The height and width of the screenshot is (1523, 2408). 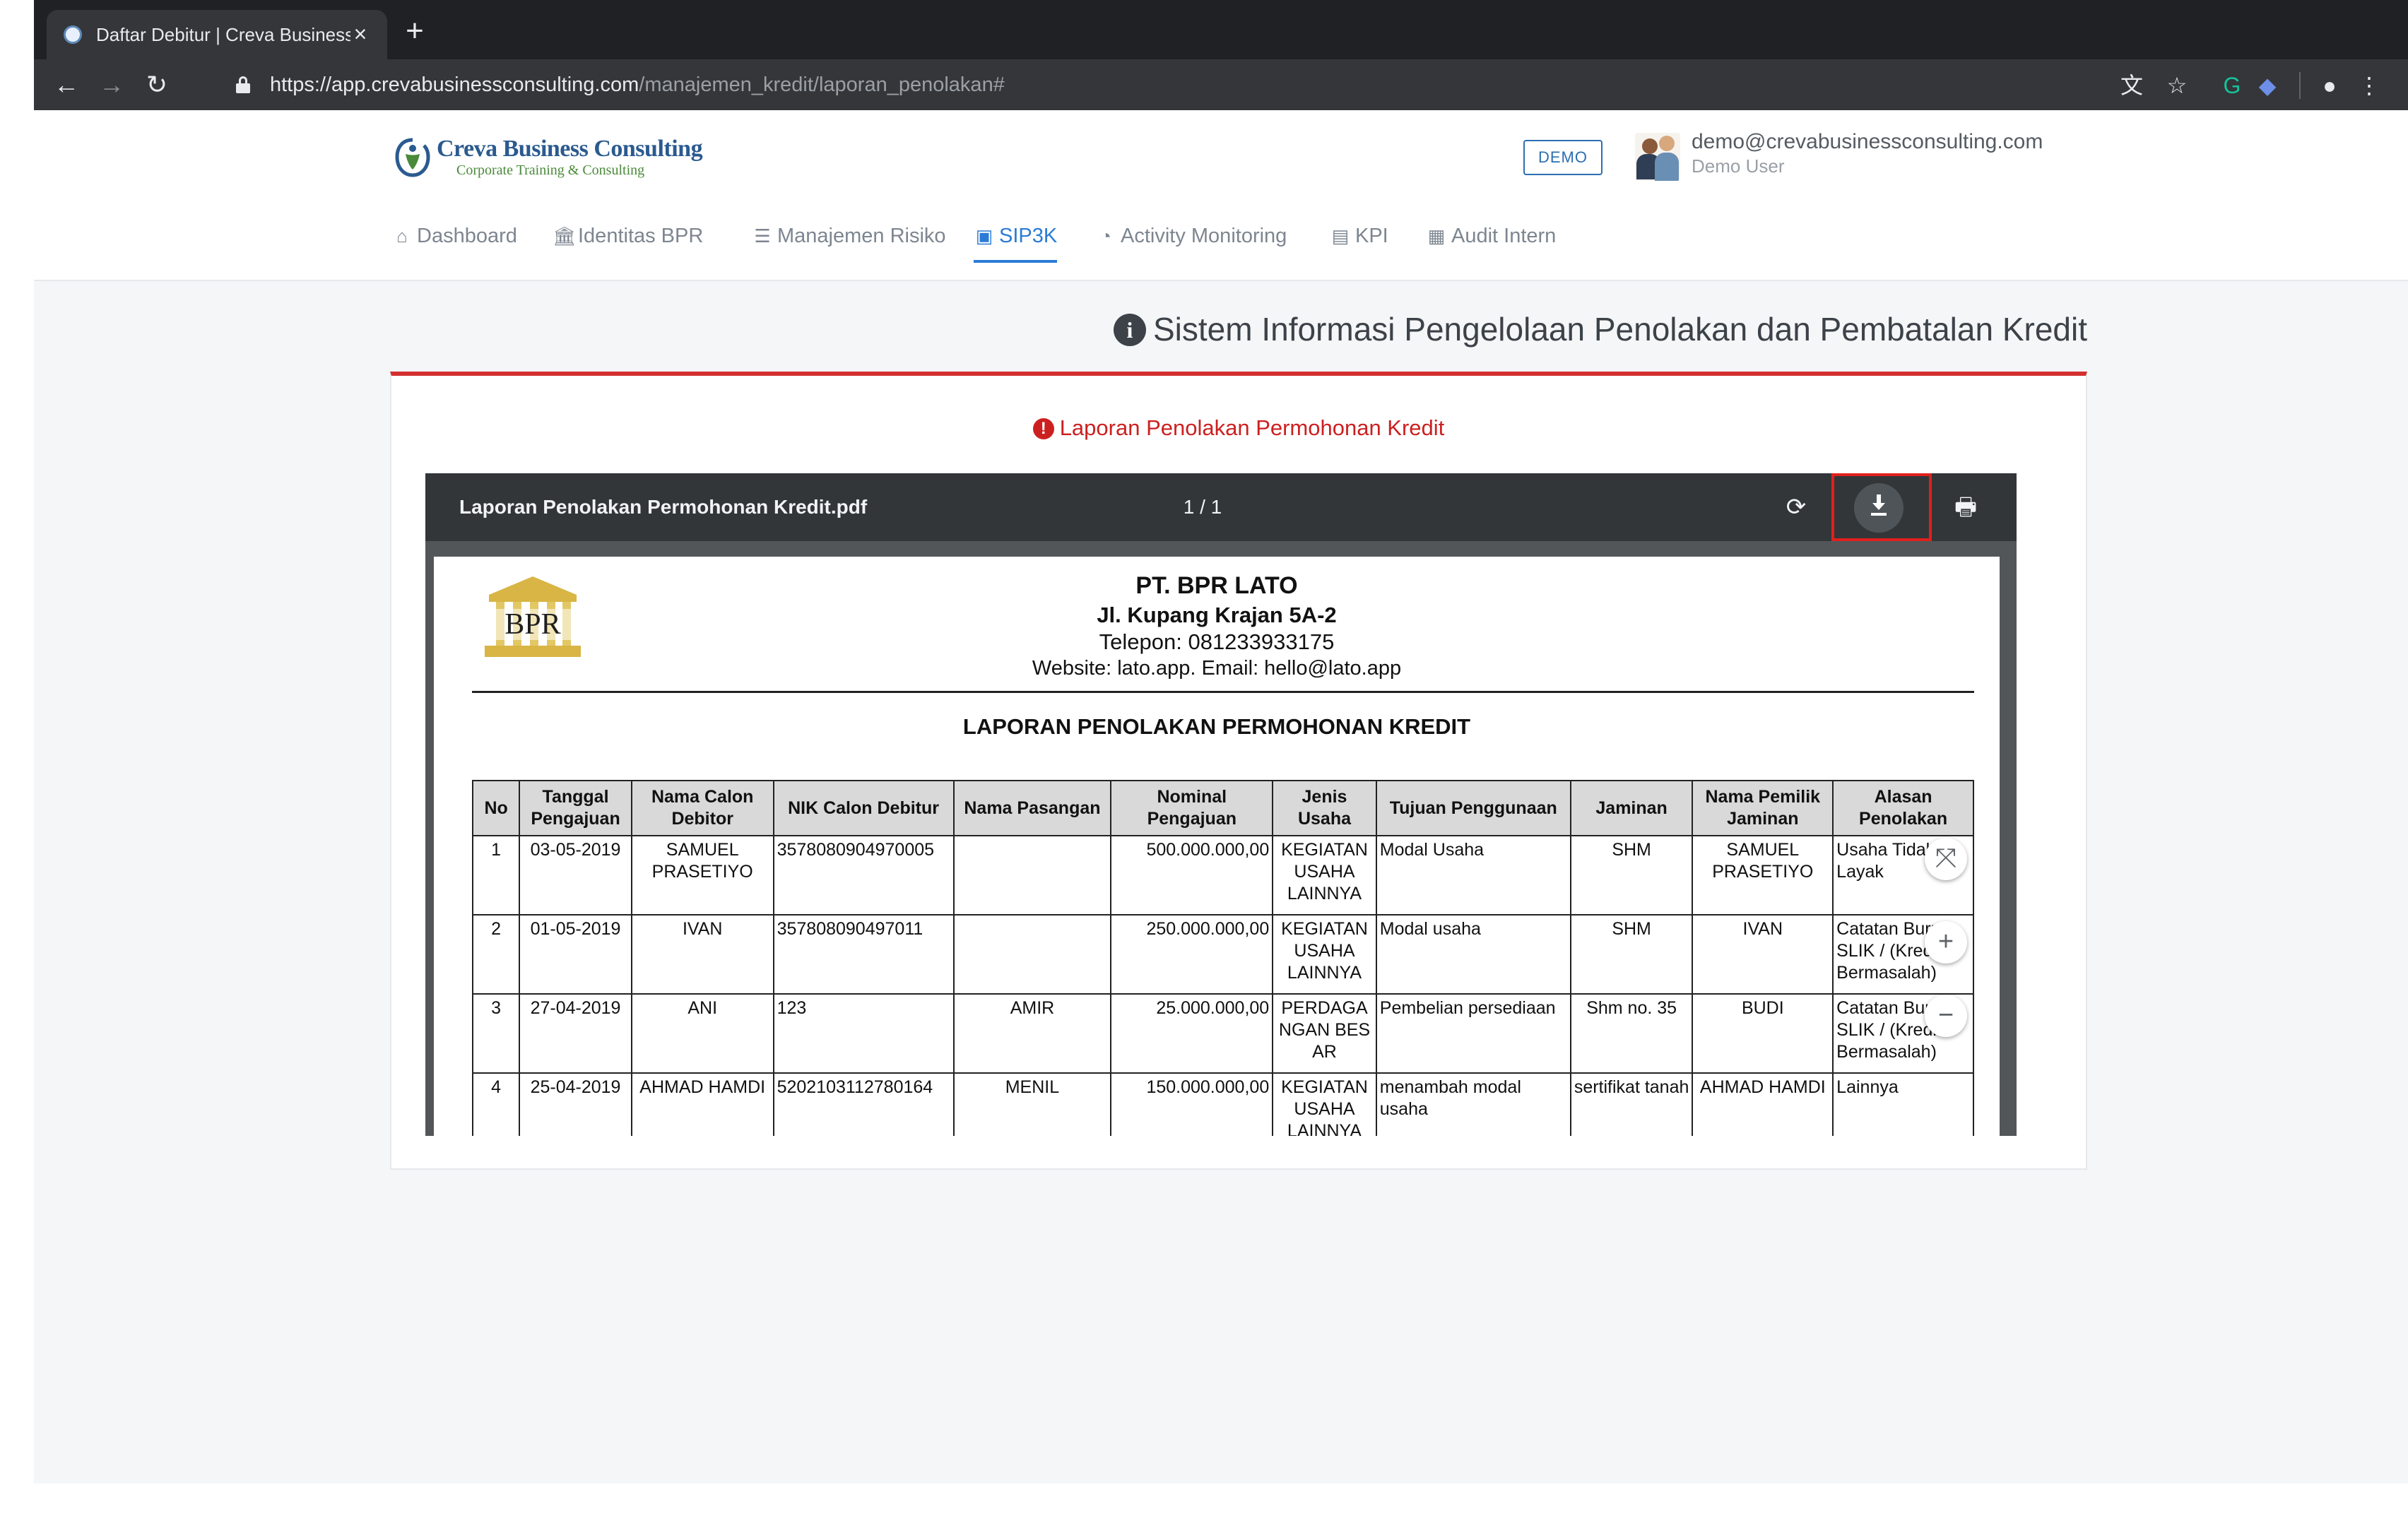 What do you see at coordinates (565, 236) in the screenshot?
I see `bank-icon: 🏛` at bounding box center [565, 236].